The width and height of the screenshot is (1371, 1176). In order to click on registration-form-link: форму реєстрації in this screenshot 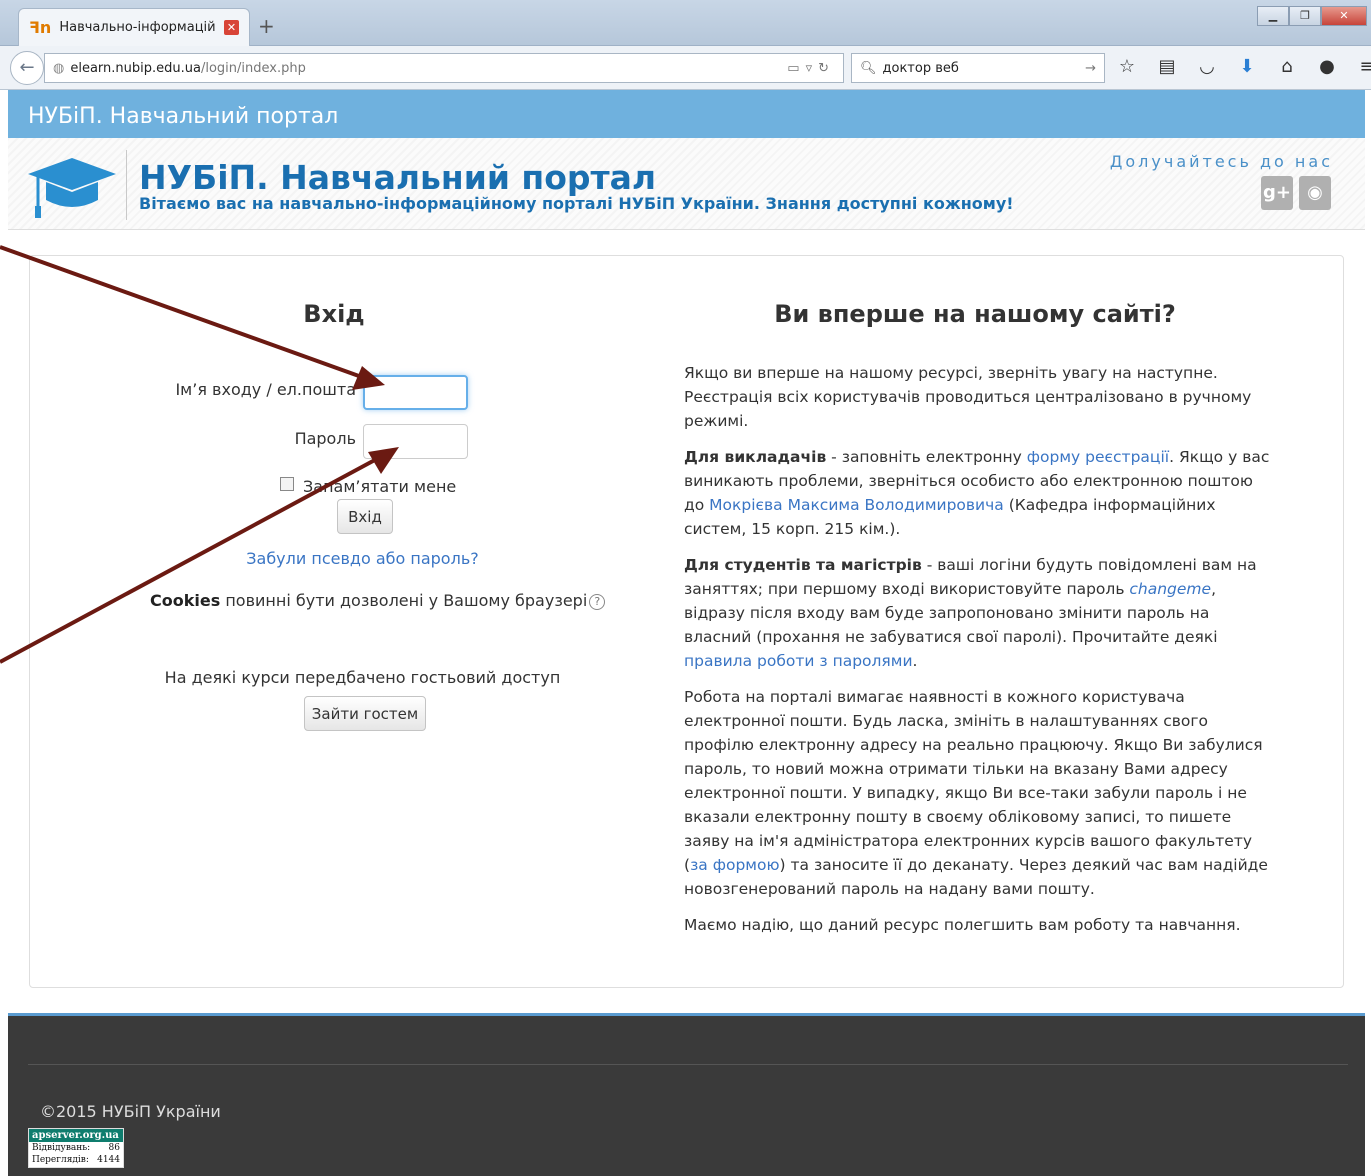, I will do `click(1098, 457)`.